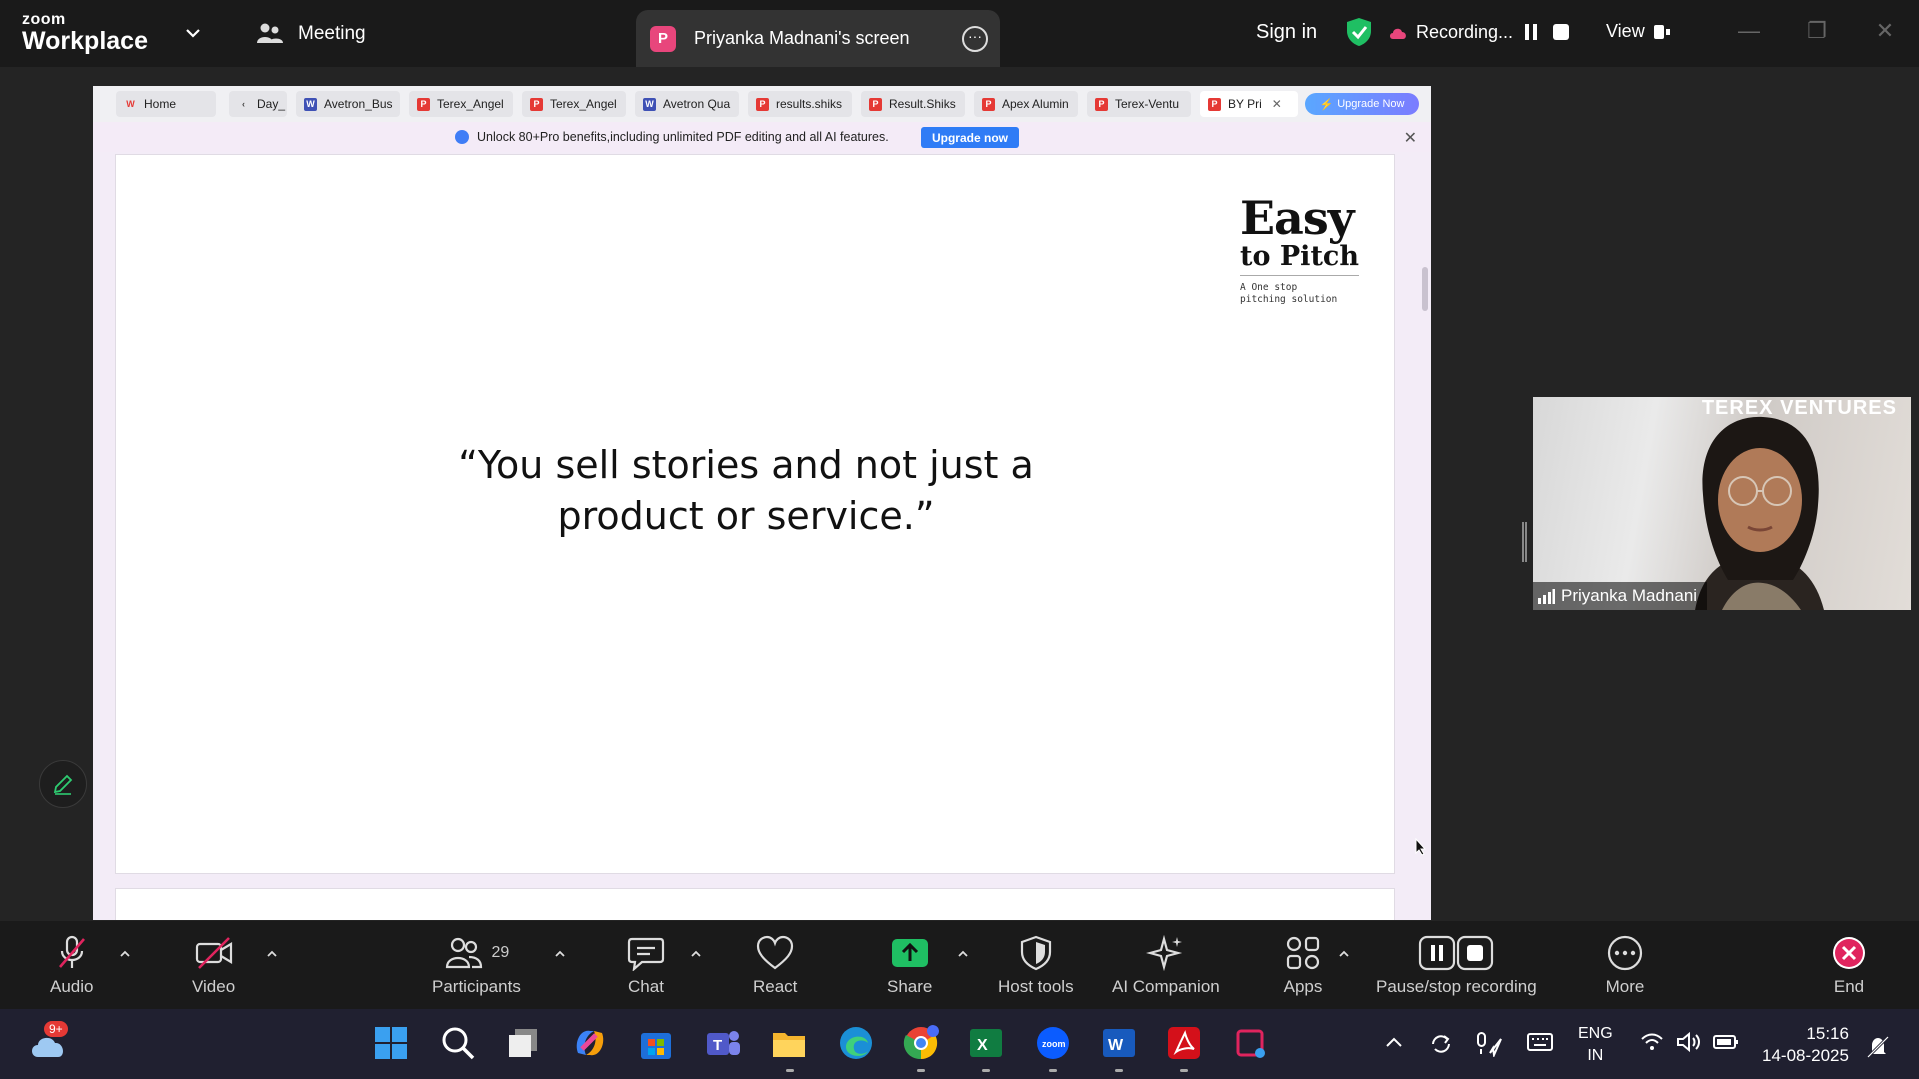 The height and width of the screenshot is (1079, 1919). What do you see at coordinates (1425, 536) in the screenshot?
I see `vertical-scrollbar` at bounding box center [1425, 536].